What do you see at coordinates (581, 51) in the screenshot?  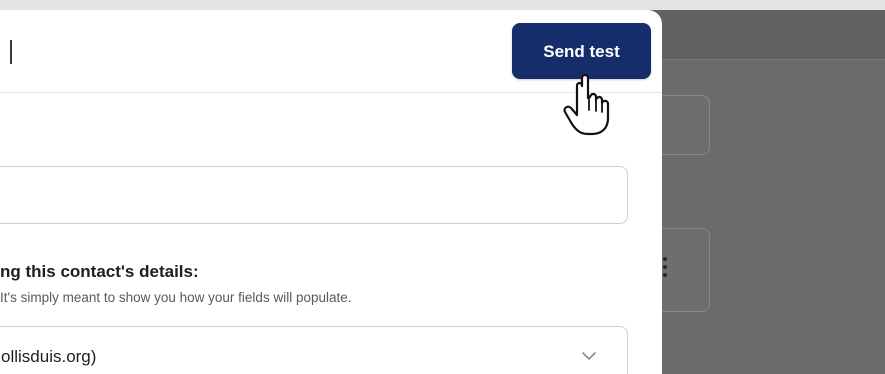 I see `send-test-button: Send test` at bounding box center [581, 51].